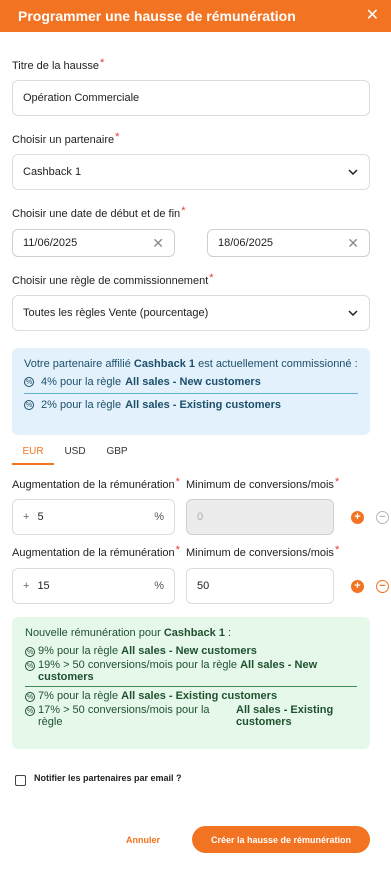  What do you see at coordinates (164, 364) in the screenshot?
I see `info-partner: Cashback 1` at bounding box center [164, 364].